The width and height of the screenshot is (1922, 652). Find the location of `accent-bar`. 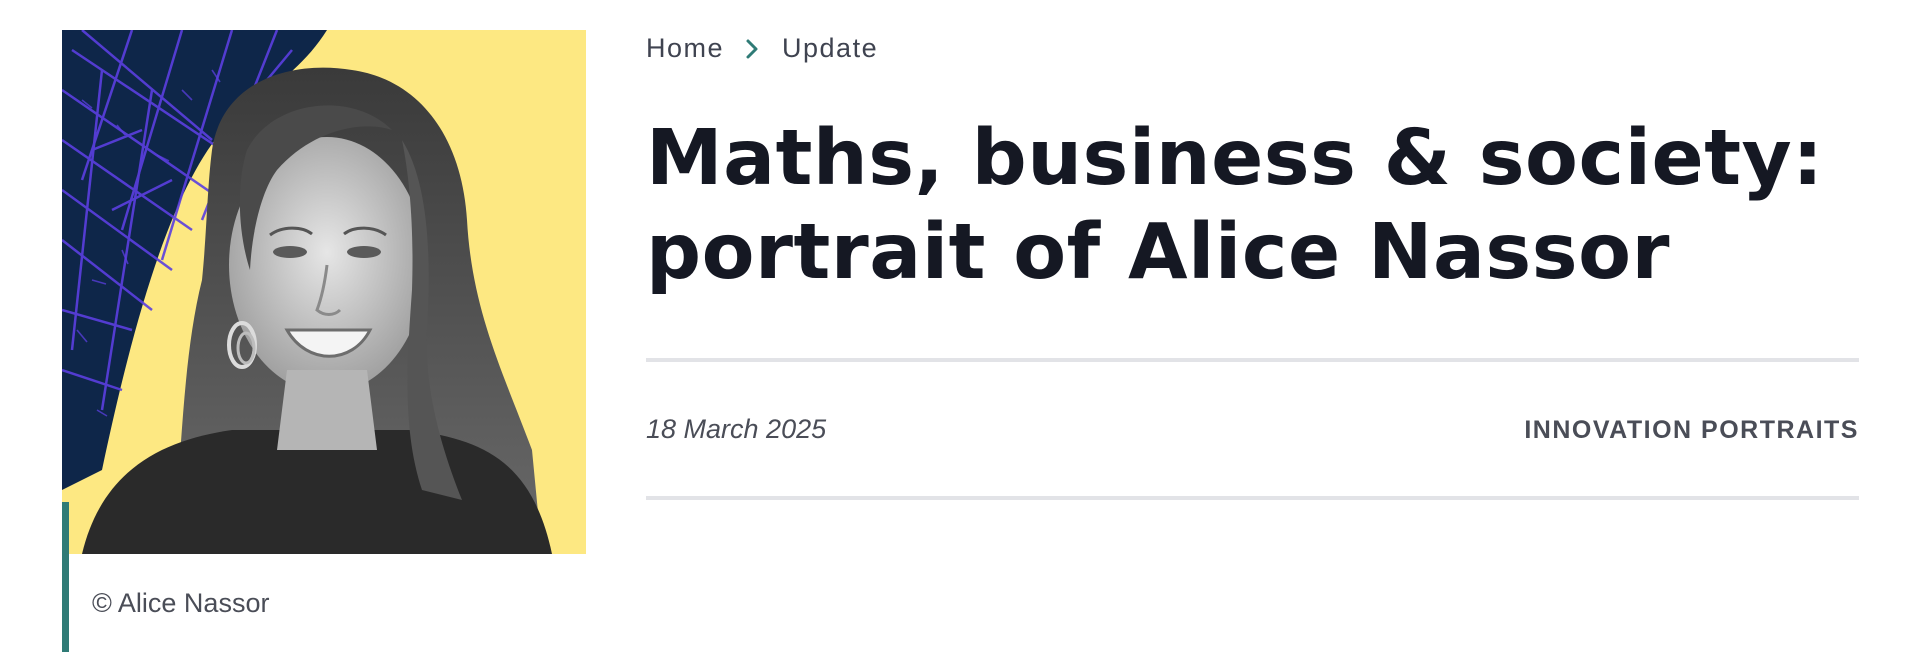

accent-bar is located at coordinates (65, 577).